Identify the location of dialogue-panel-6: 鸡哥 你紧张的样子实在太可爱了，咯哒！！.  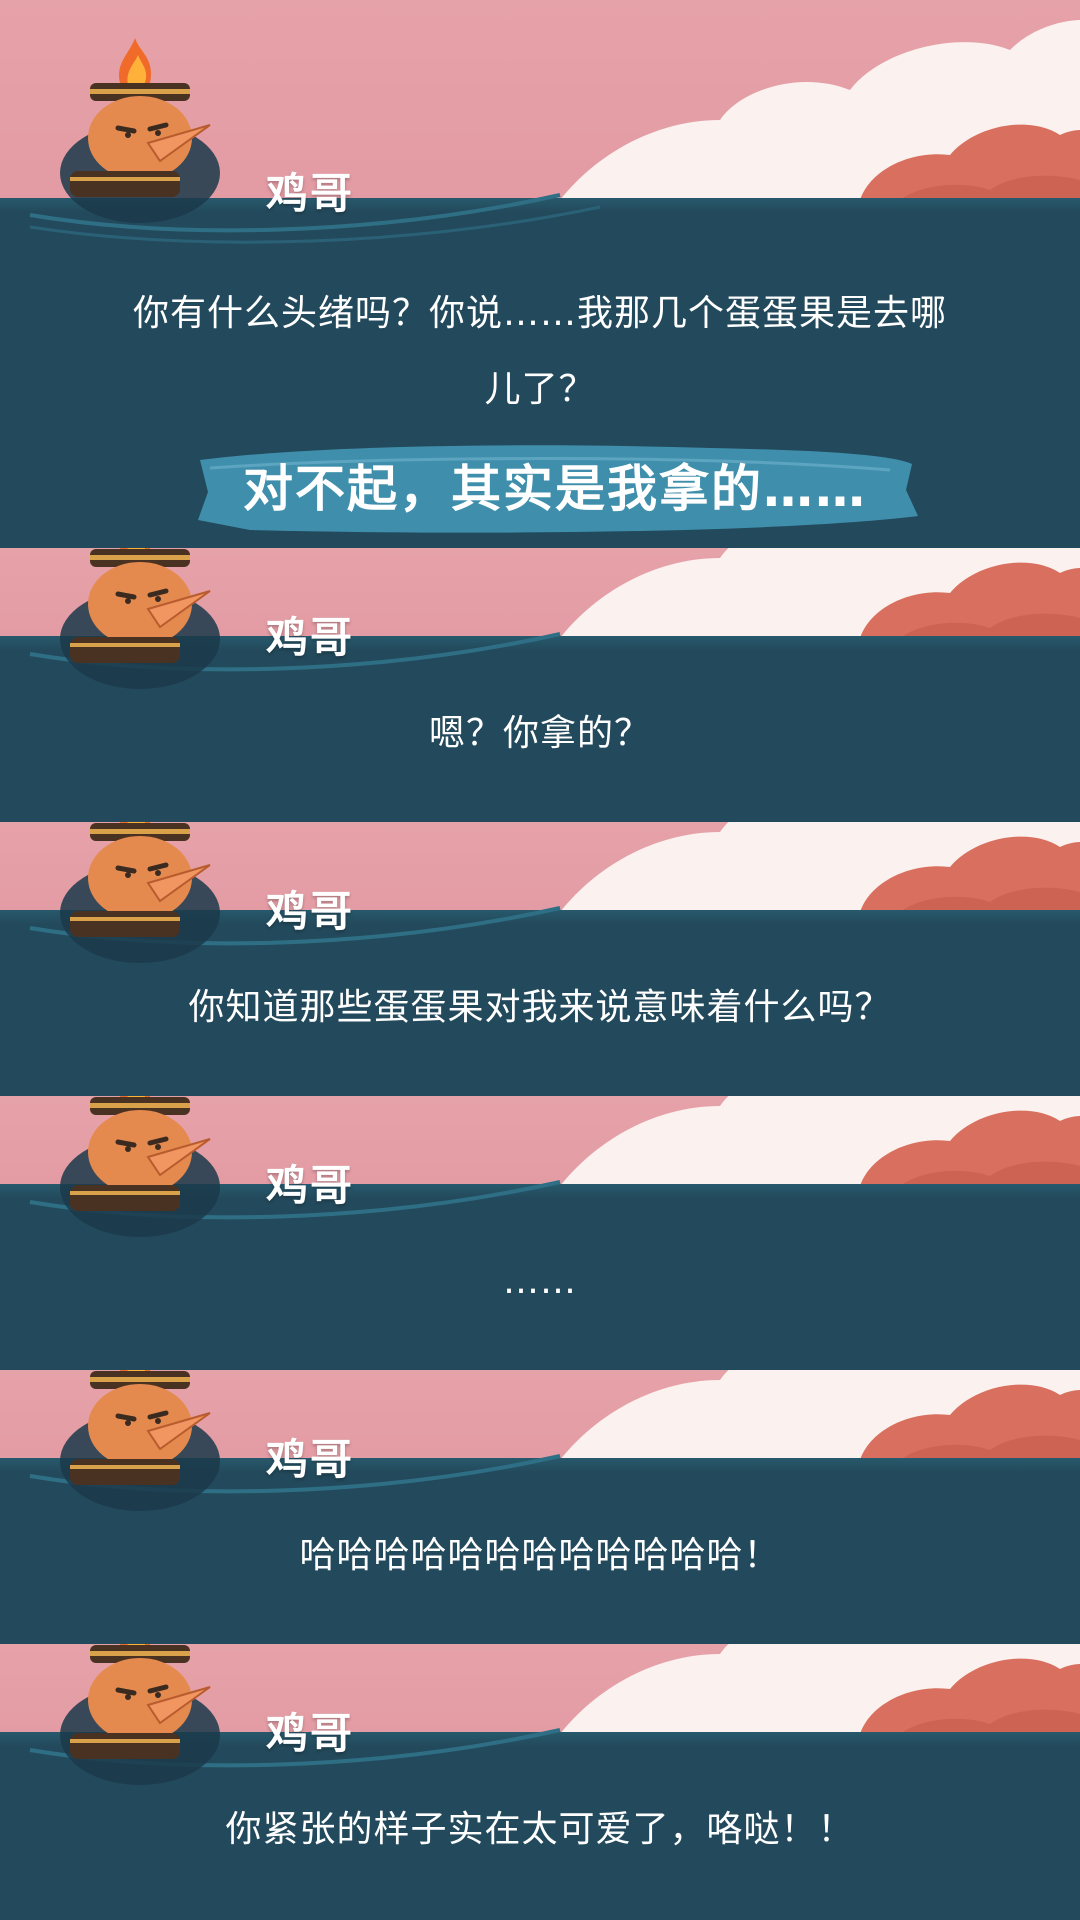
(540, 1782).